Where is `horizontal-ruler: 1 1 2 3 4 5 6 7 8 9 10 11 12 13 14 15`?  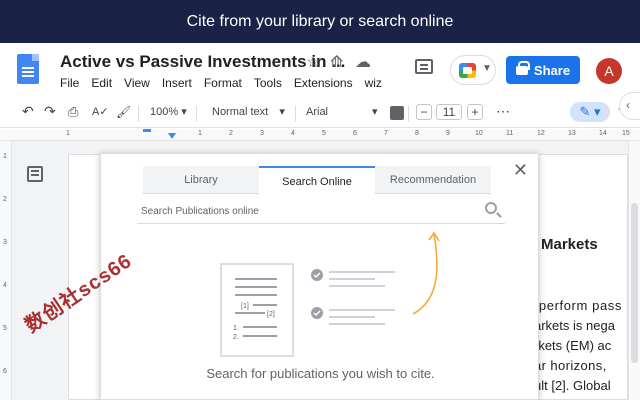 horizontal-ruler: 1 1 2 3 4 5 6 7 8 9 10 11 12 13 14 15 is located at coordinates (320, 135).